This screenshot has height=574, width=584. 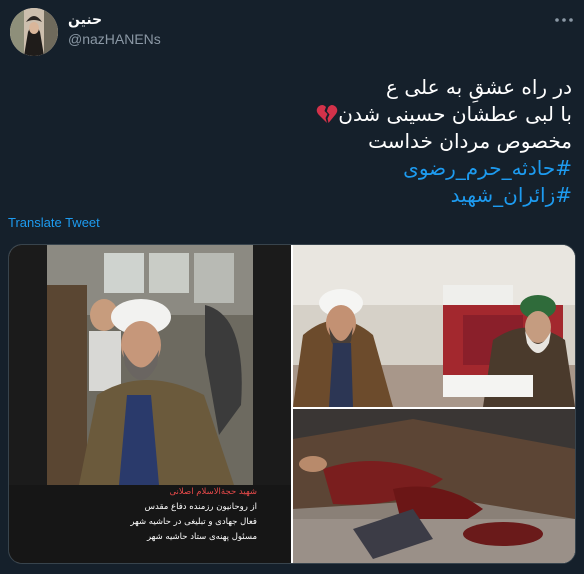 I want to click on photo-meeting, so click(x=434, y=326).